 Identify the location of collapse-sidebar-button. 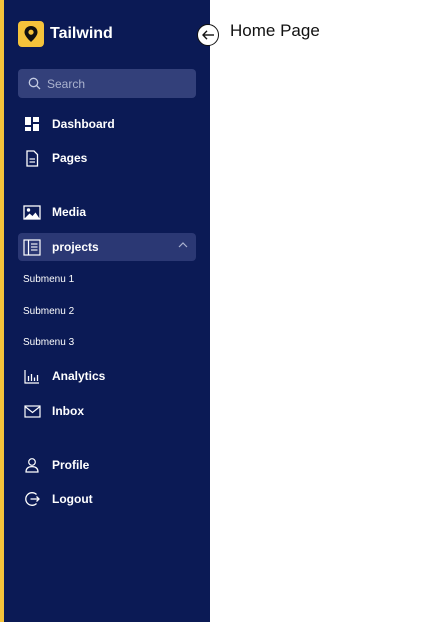
(208, 35).